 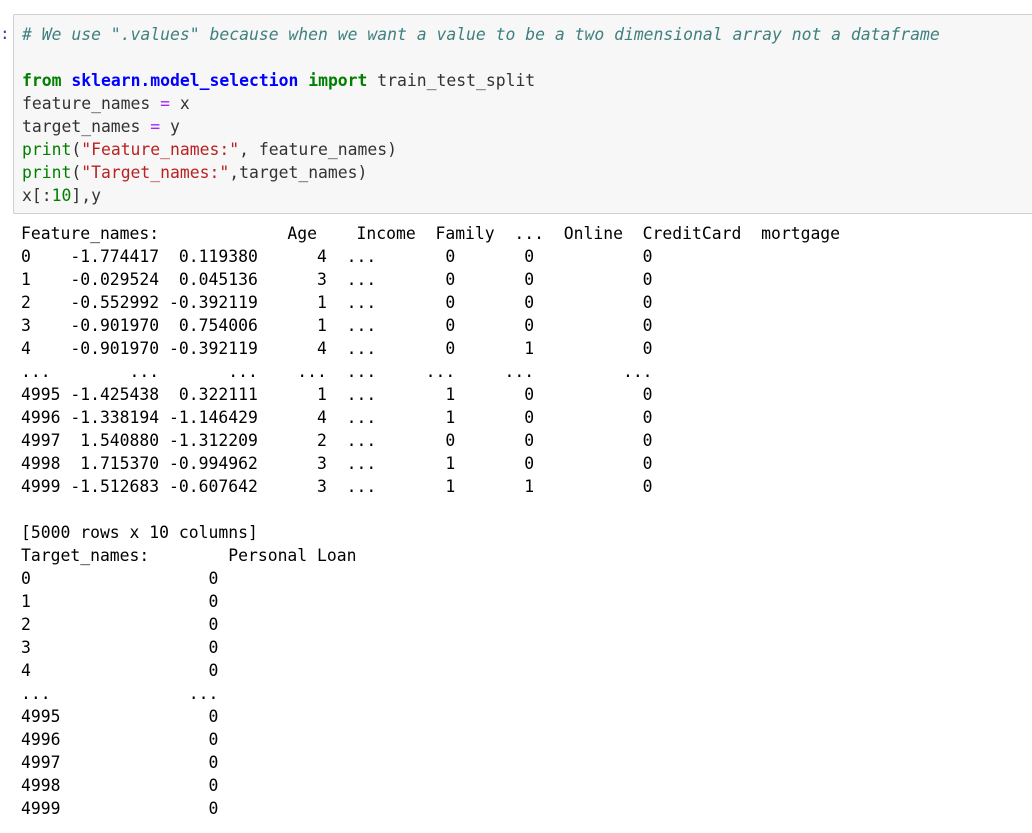 What do you see at coordinates (180, 103) in the screenshot?
I see `code-token: x` at bounding box center [180, 103].